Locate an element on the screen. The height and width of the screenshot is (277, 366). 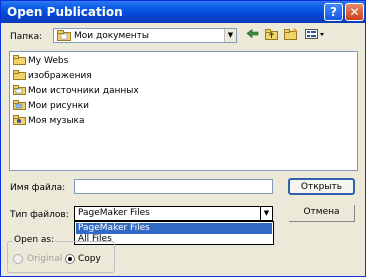
filename-input is located at coordinates (173, 186).